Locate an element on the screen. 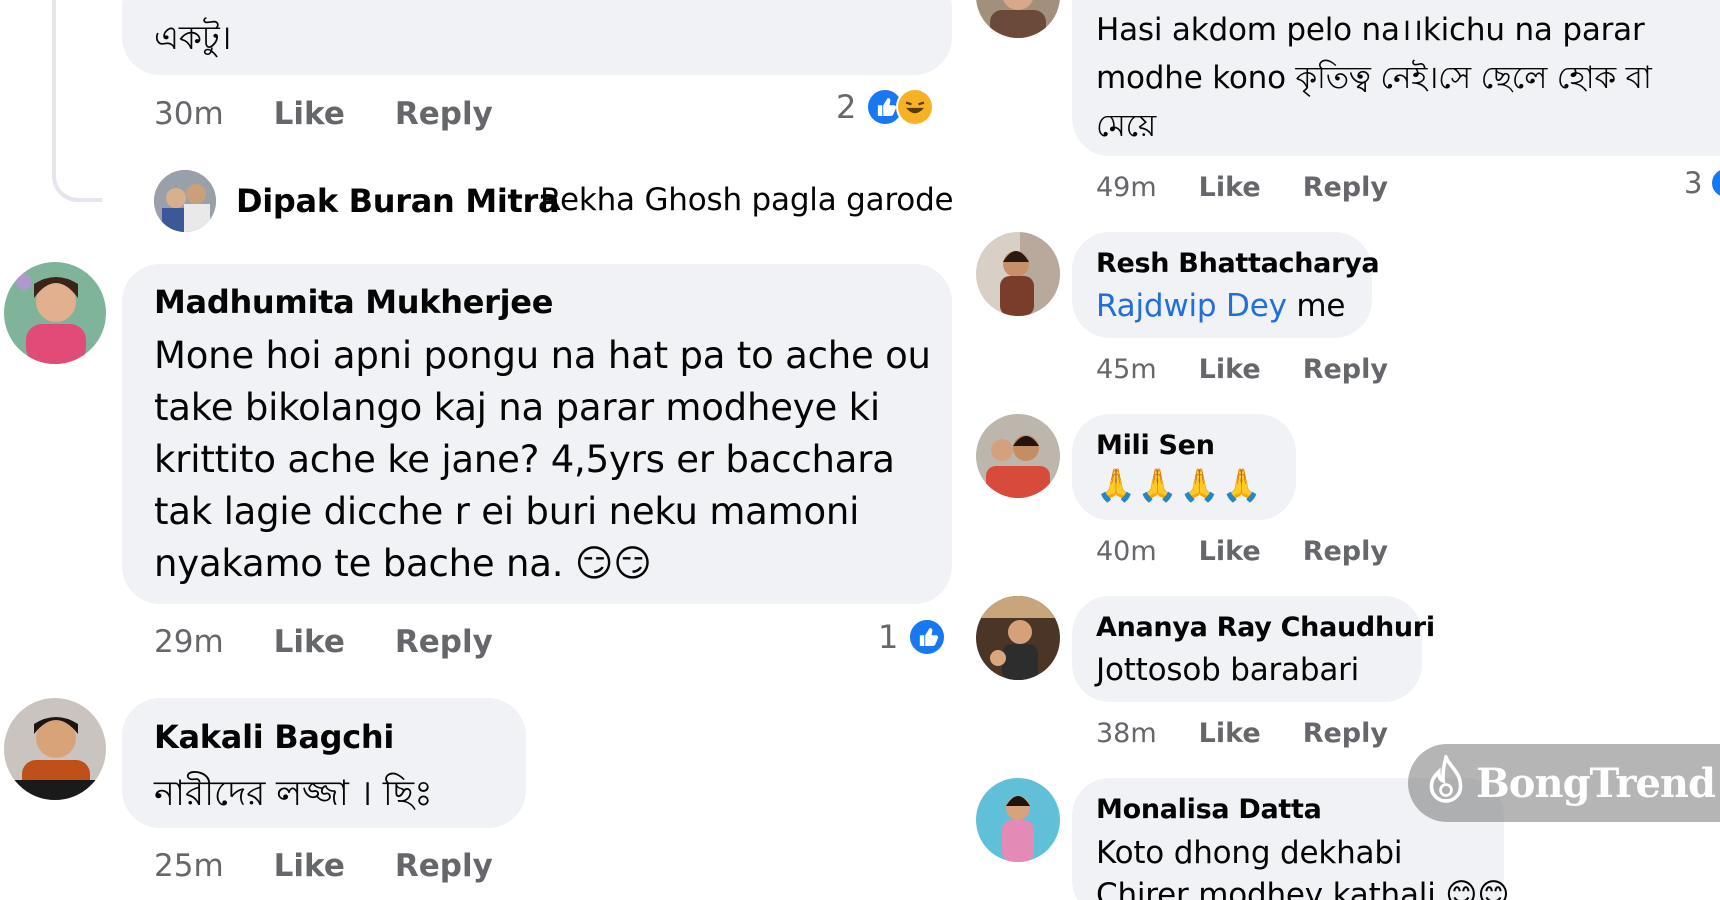 The width and height of the screenshot is (1720, 900). reaction-summary: 3 is located at coordinates (1702, 183).